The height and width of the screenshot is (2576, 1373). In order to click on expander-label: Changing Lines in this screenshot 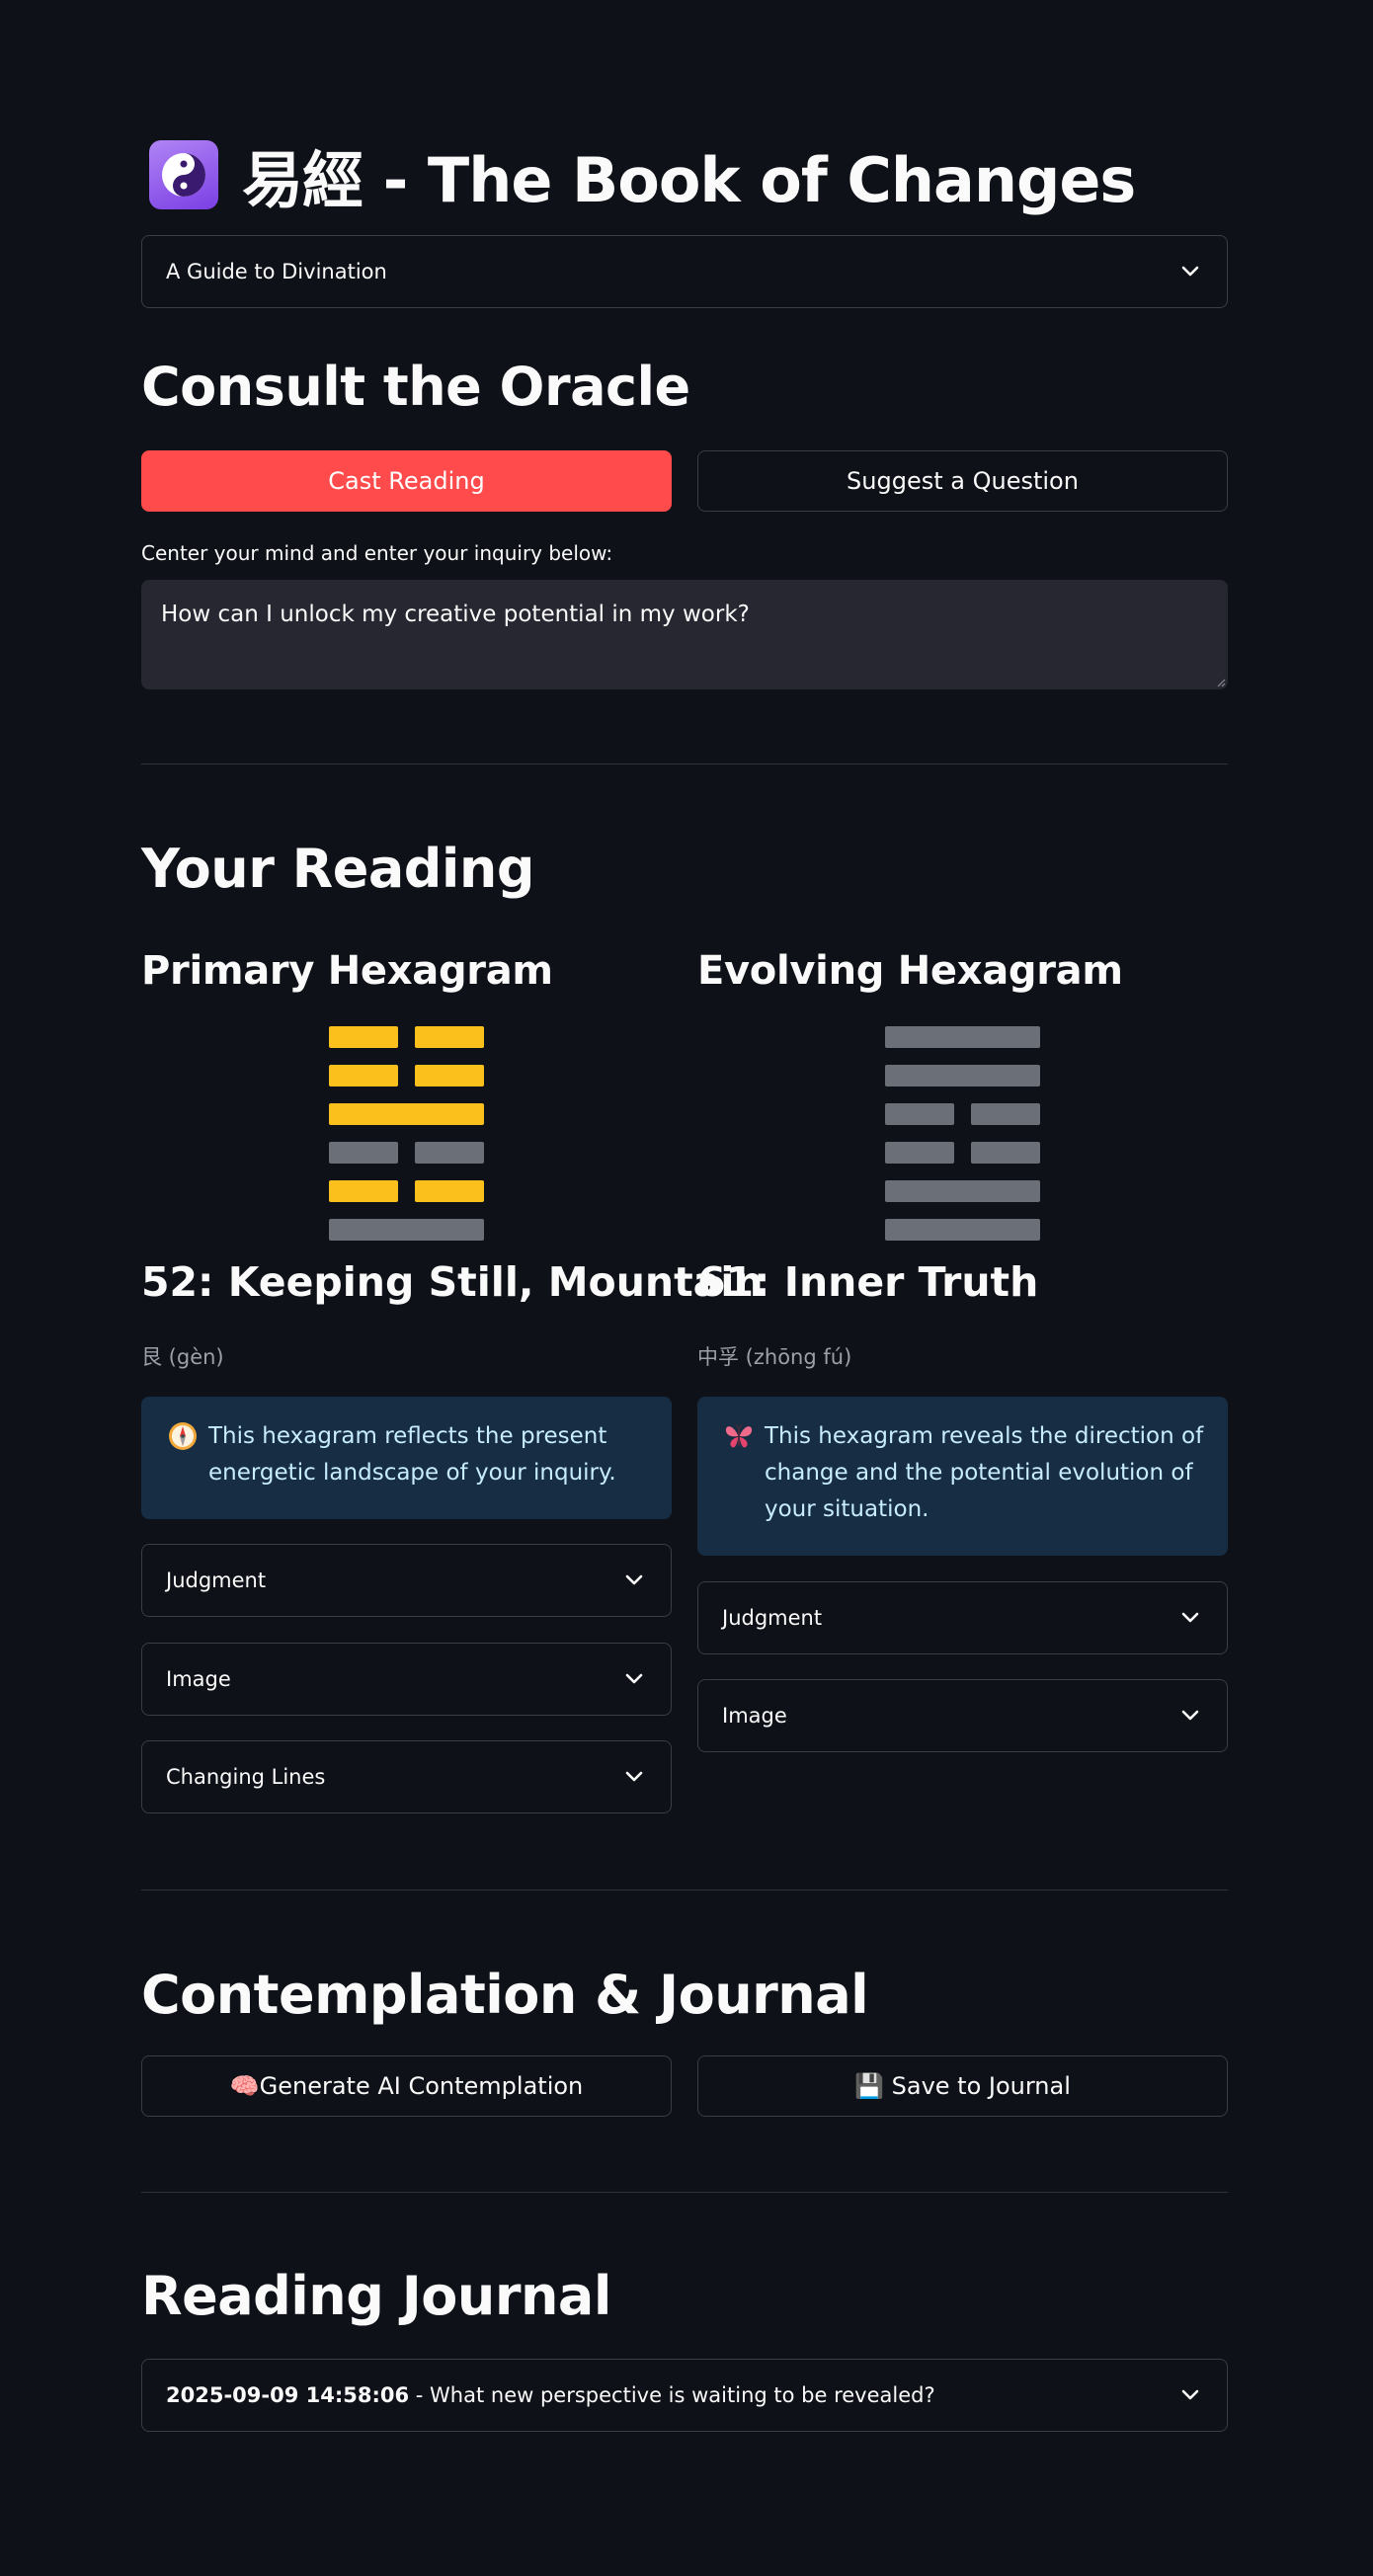, I will do `click(246, 1777)`.